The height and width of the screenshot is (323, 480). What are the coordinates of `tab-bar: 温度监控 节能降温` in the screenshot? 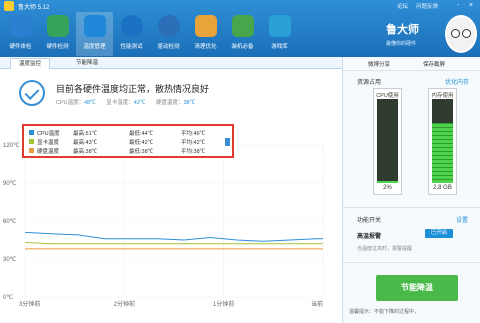 It's located at (171, 63).